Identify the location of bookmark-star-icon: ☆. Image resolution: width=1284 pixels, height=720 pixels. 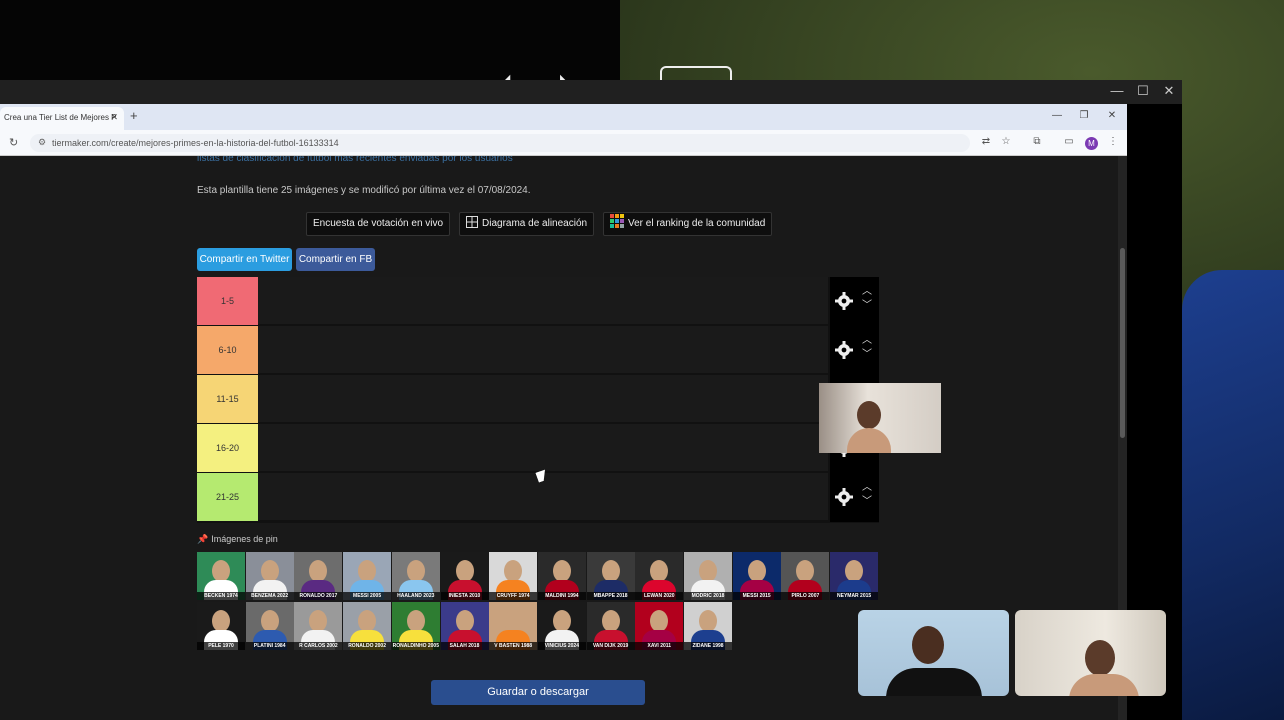
(1006, 141).